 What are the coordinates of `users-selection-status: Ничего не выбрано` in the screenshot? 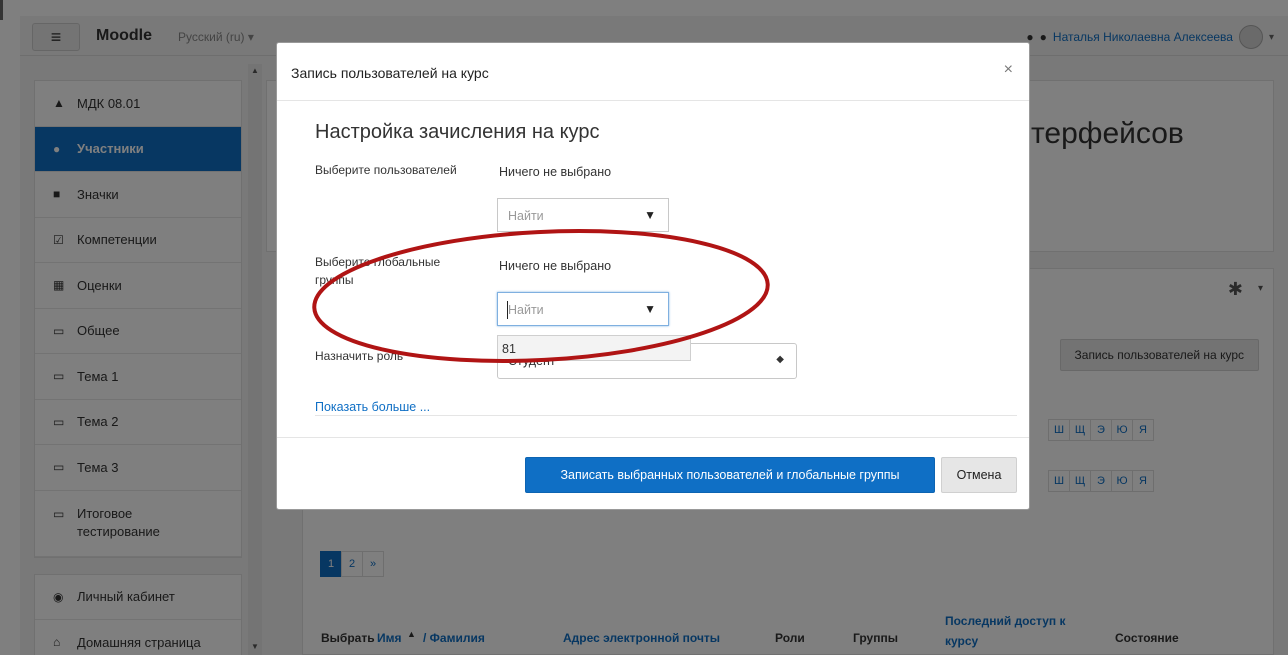 It's located at (555, 172).